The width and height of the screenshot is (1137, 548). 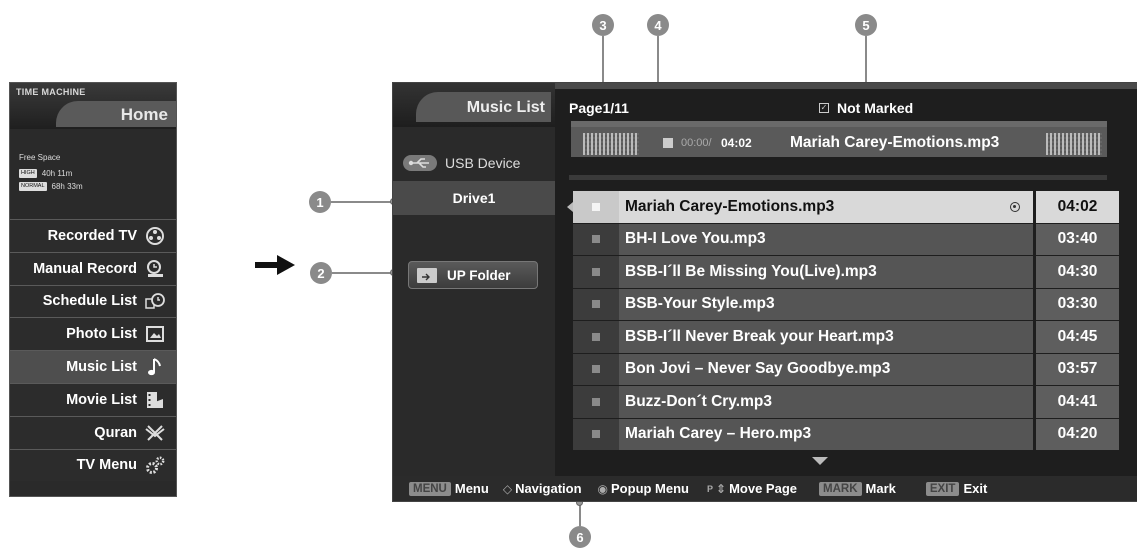 I want to click on move-page-hint: P ⇕ Move Page, so click(x=752, y=488).